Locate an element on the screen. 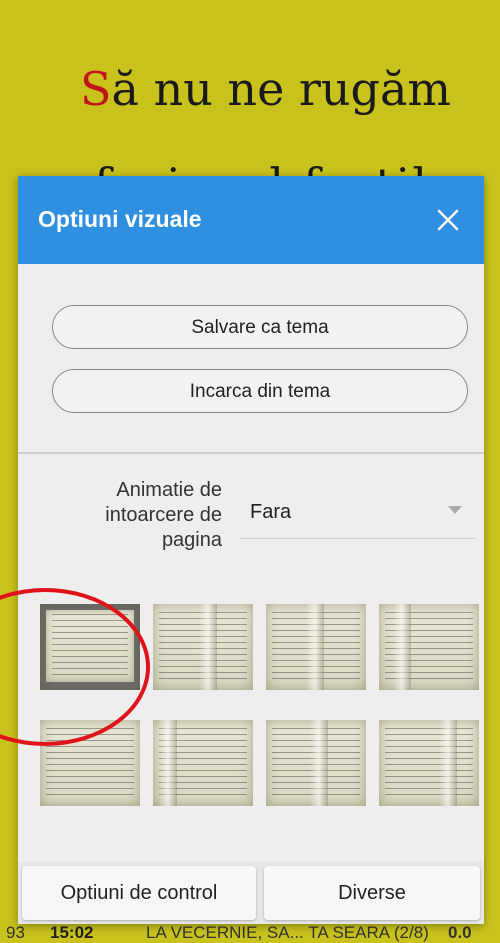  dialog-title: Optiuni vizuale is located at coordinates (120, 219).